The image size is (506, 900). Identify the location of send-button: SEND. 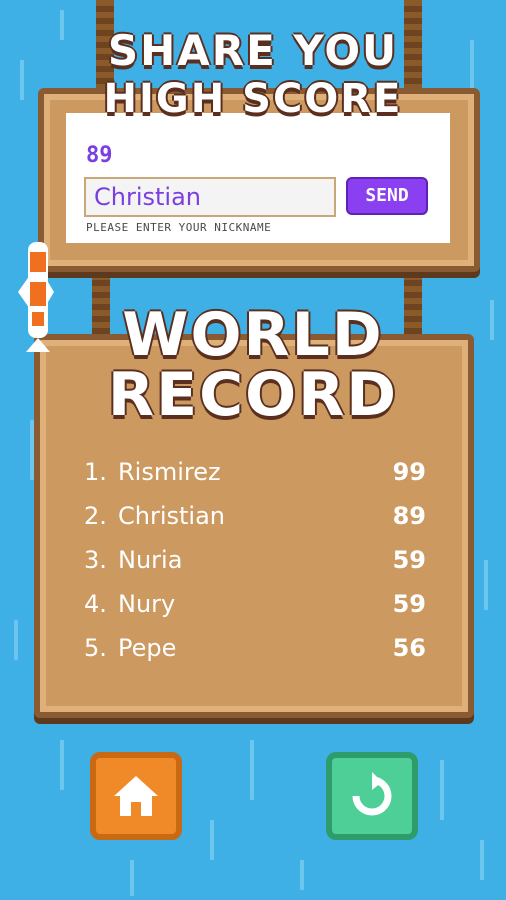
(387, 196).